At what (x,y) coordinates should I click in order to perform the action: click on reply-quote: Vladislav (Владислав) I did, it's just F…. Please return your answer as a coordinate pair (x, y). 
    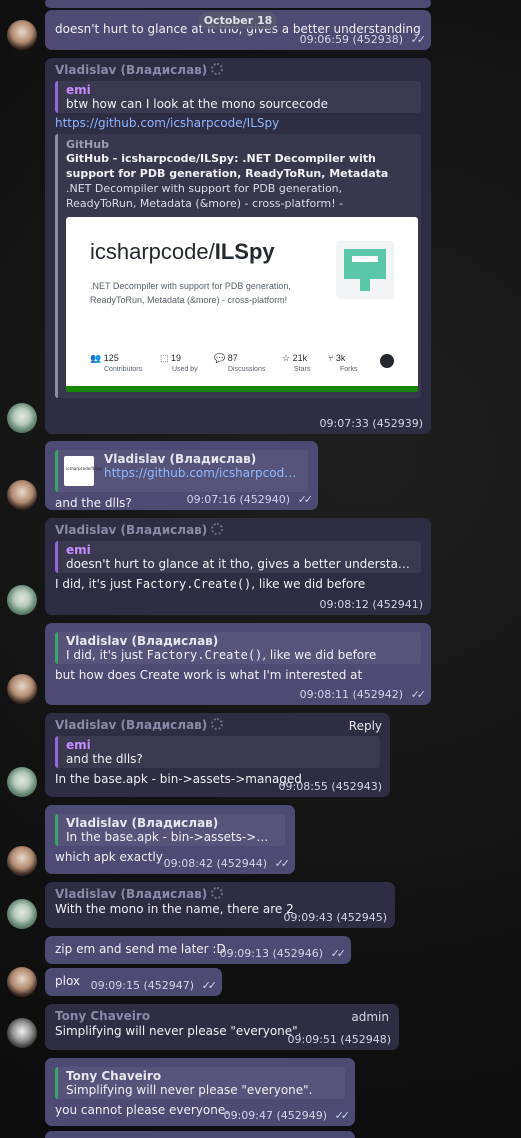
    Looking at the image, I should click on (238, 648).